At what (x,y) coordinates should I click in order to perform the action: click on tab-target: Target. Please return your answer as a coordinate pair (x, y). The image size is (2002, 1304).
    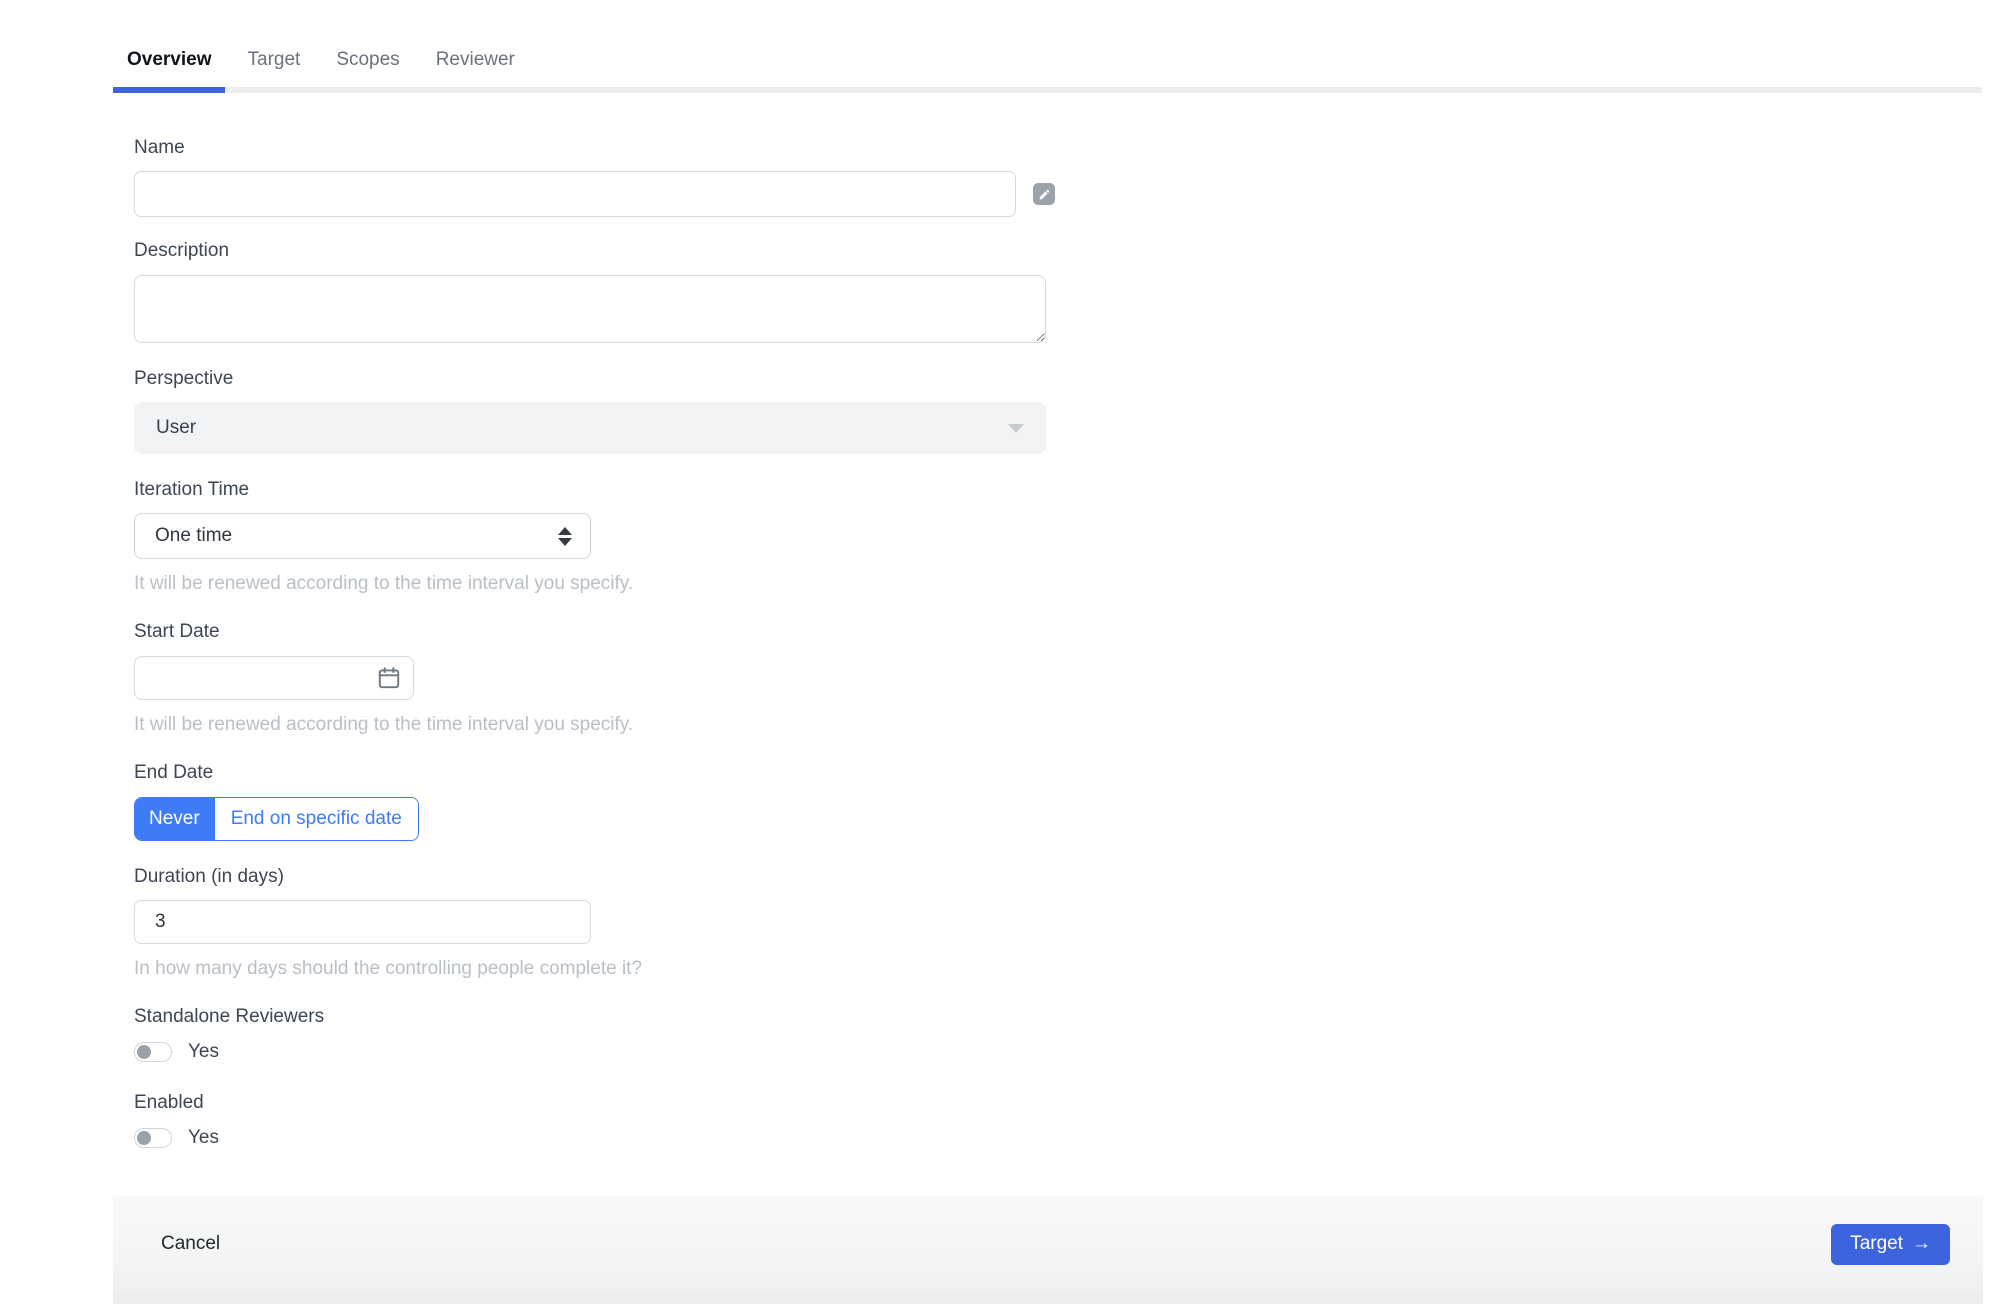
    Looking at the image, I should click on (274, 68).